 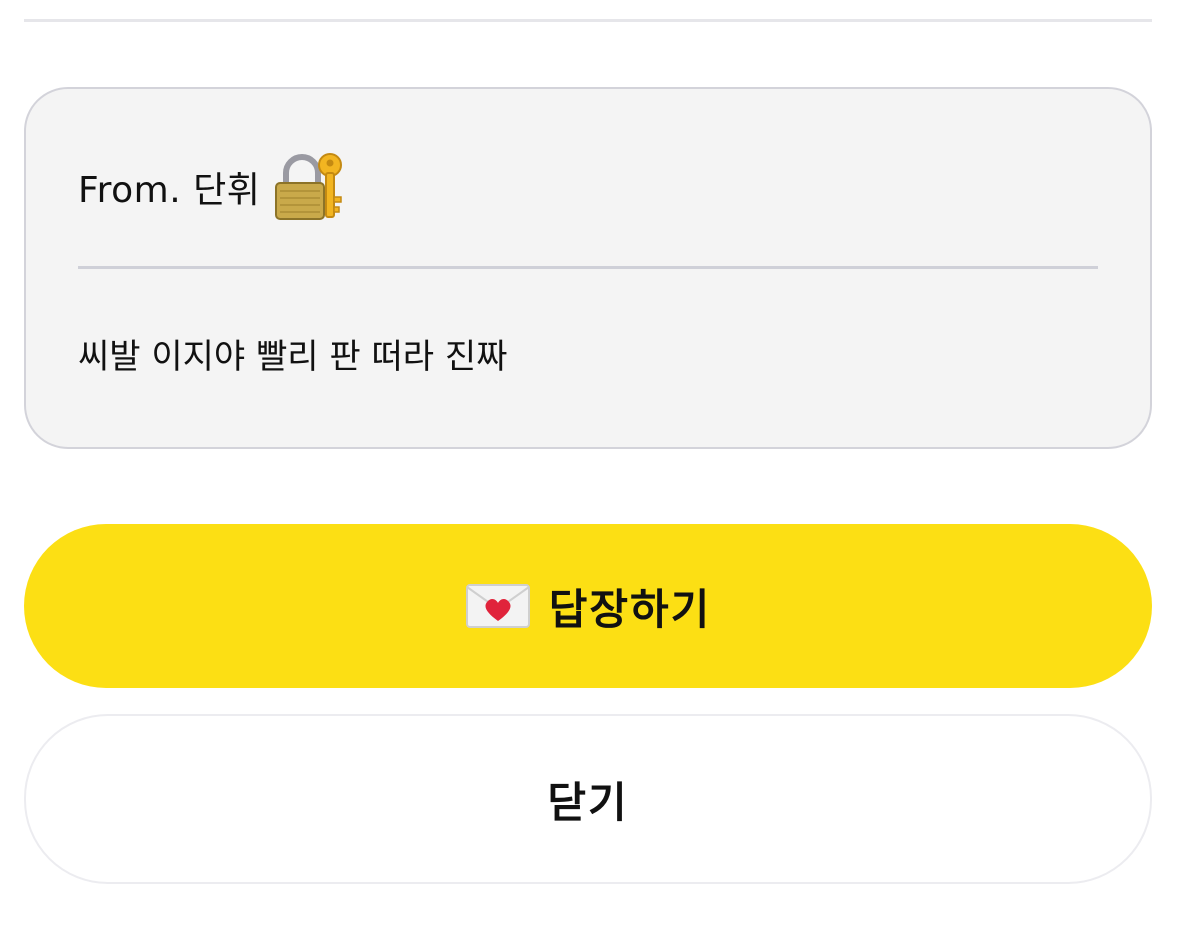 What do you see at coordinates (498, 606) in the screenshot?
I see `love-letter-icon` at bounding box center [498, 606].